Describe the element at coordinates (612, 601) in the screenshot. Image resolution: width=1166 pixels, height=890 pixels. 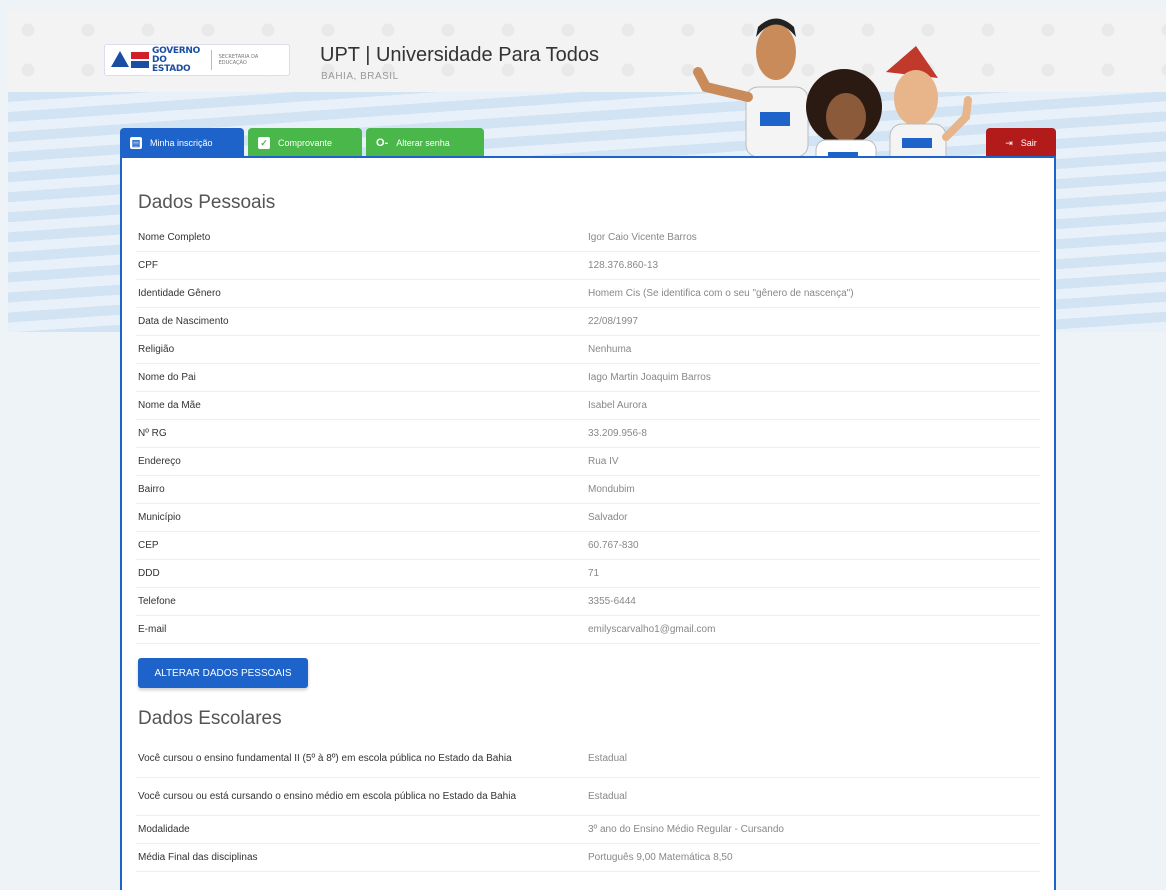
I see `row-value: 3355-6444` at that location.